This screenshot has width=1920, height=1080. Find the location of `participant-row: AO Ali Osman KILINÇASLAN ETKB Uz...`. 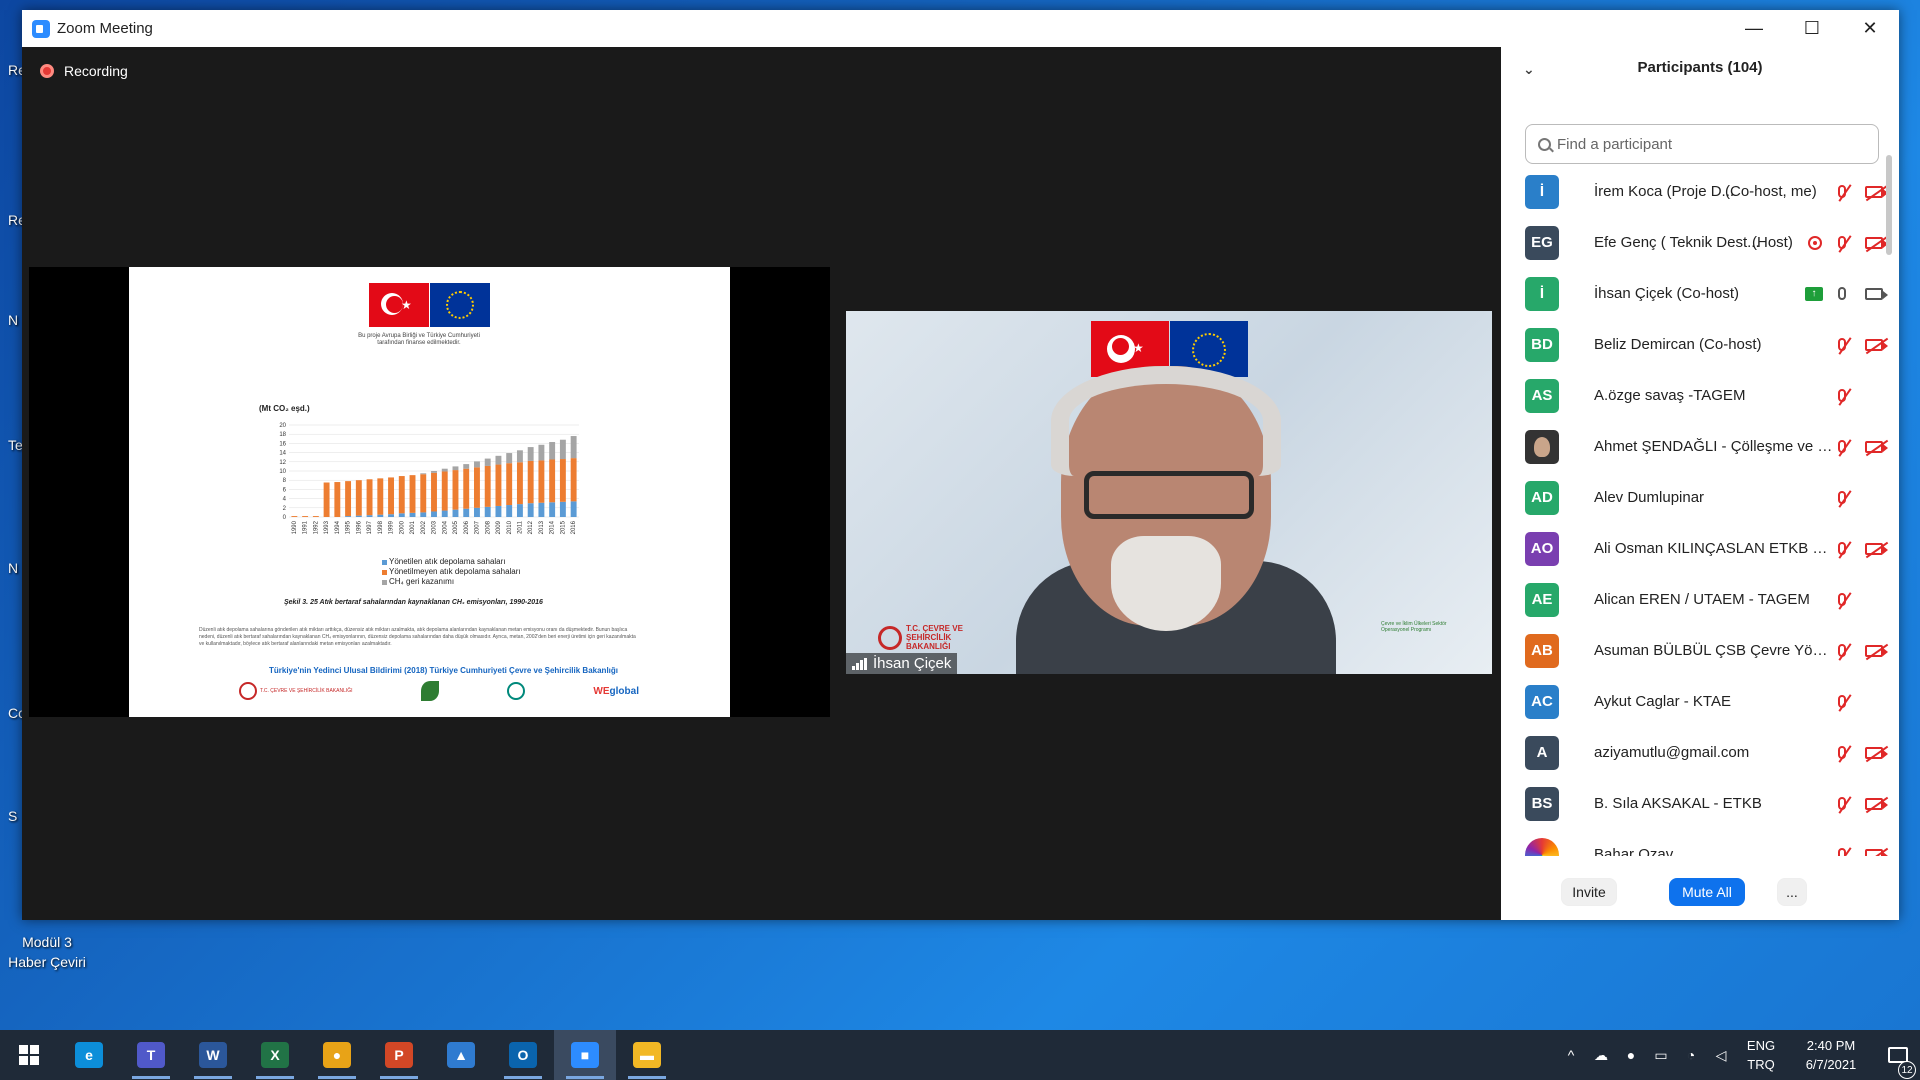

participant-row: AO Ali Osman KILINÇASLAN ETKB Uz... is located at coordinates (1700, 548).